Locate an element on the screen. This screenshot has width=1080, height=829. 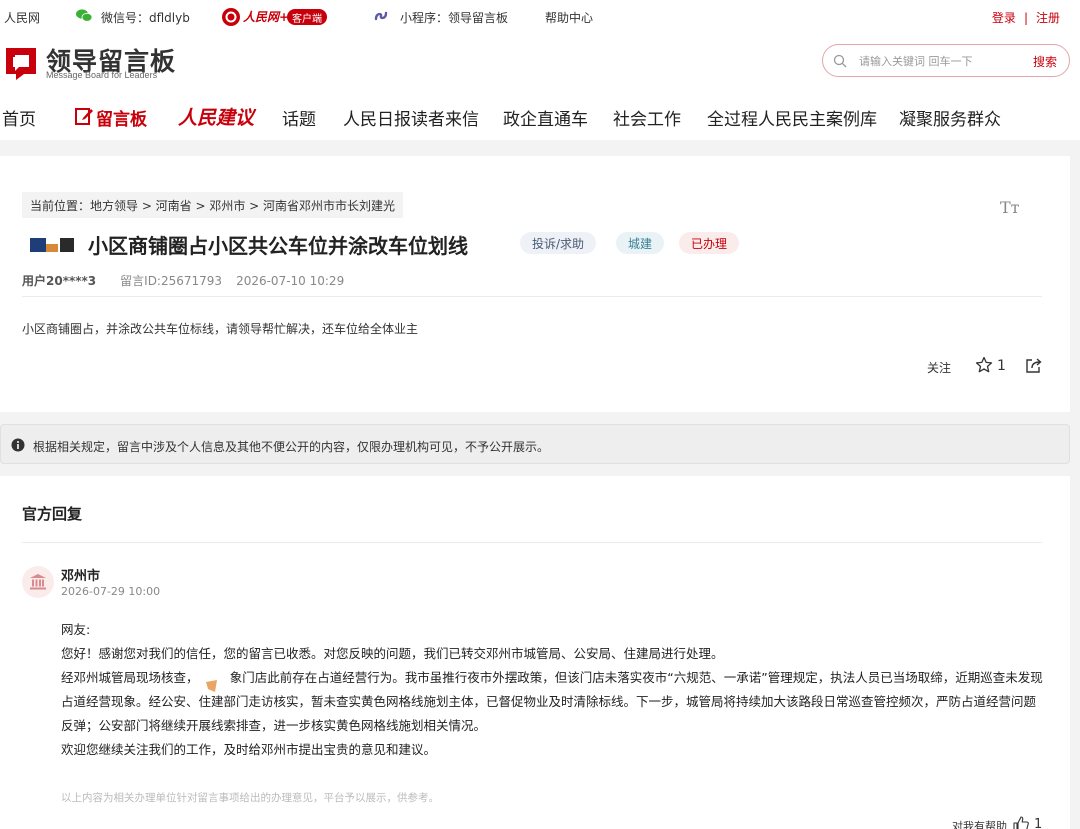
register-link: 注册 is located at coordinates (1048, 17).